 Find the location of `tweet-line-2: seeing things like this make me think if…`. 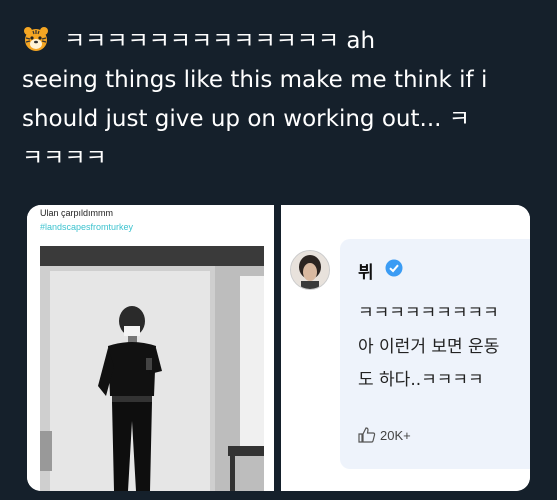

tweet-line-2: seeing things like this make me think if… is located at coordinates (255, 80).